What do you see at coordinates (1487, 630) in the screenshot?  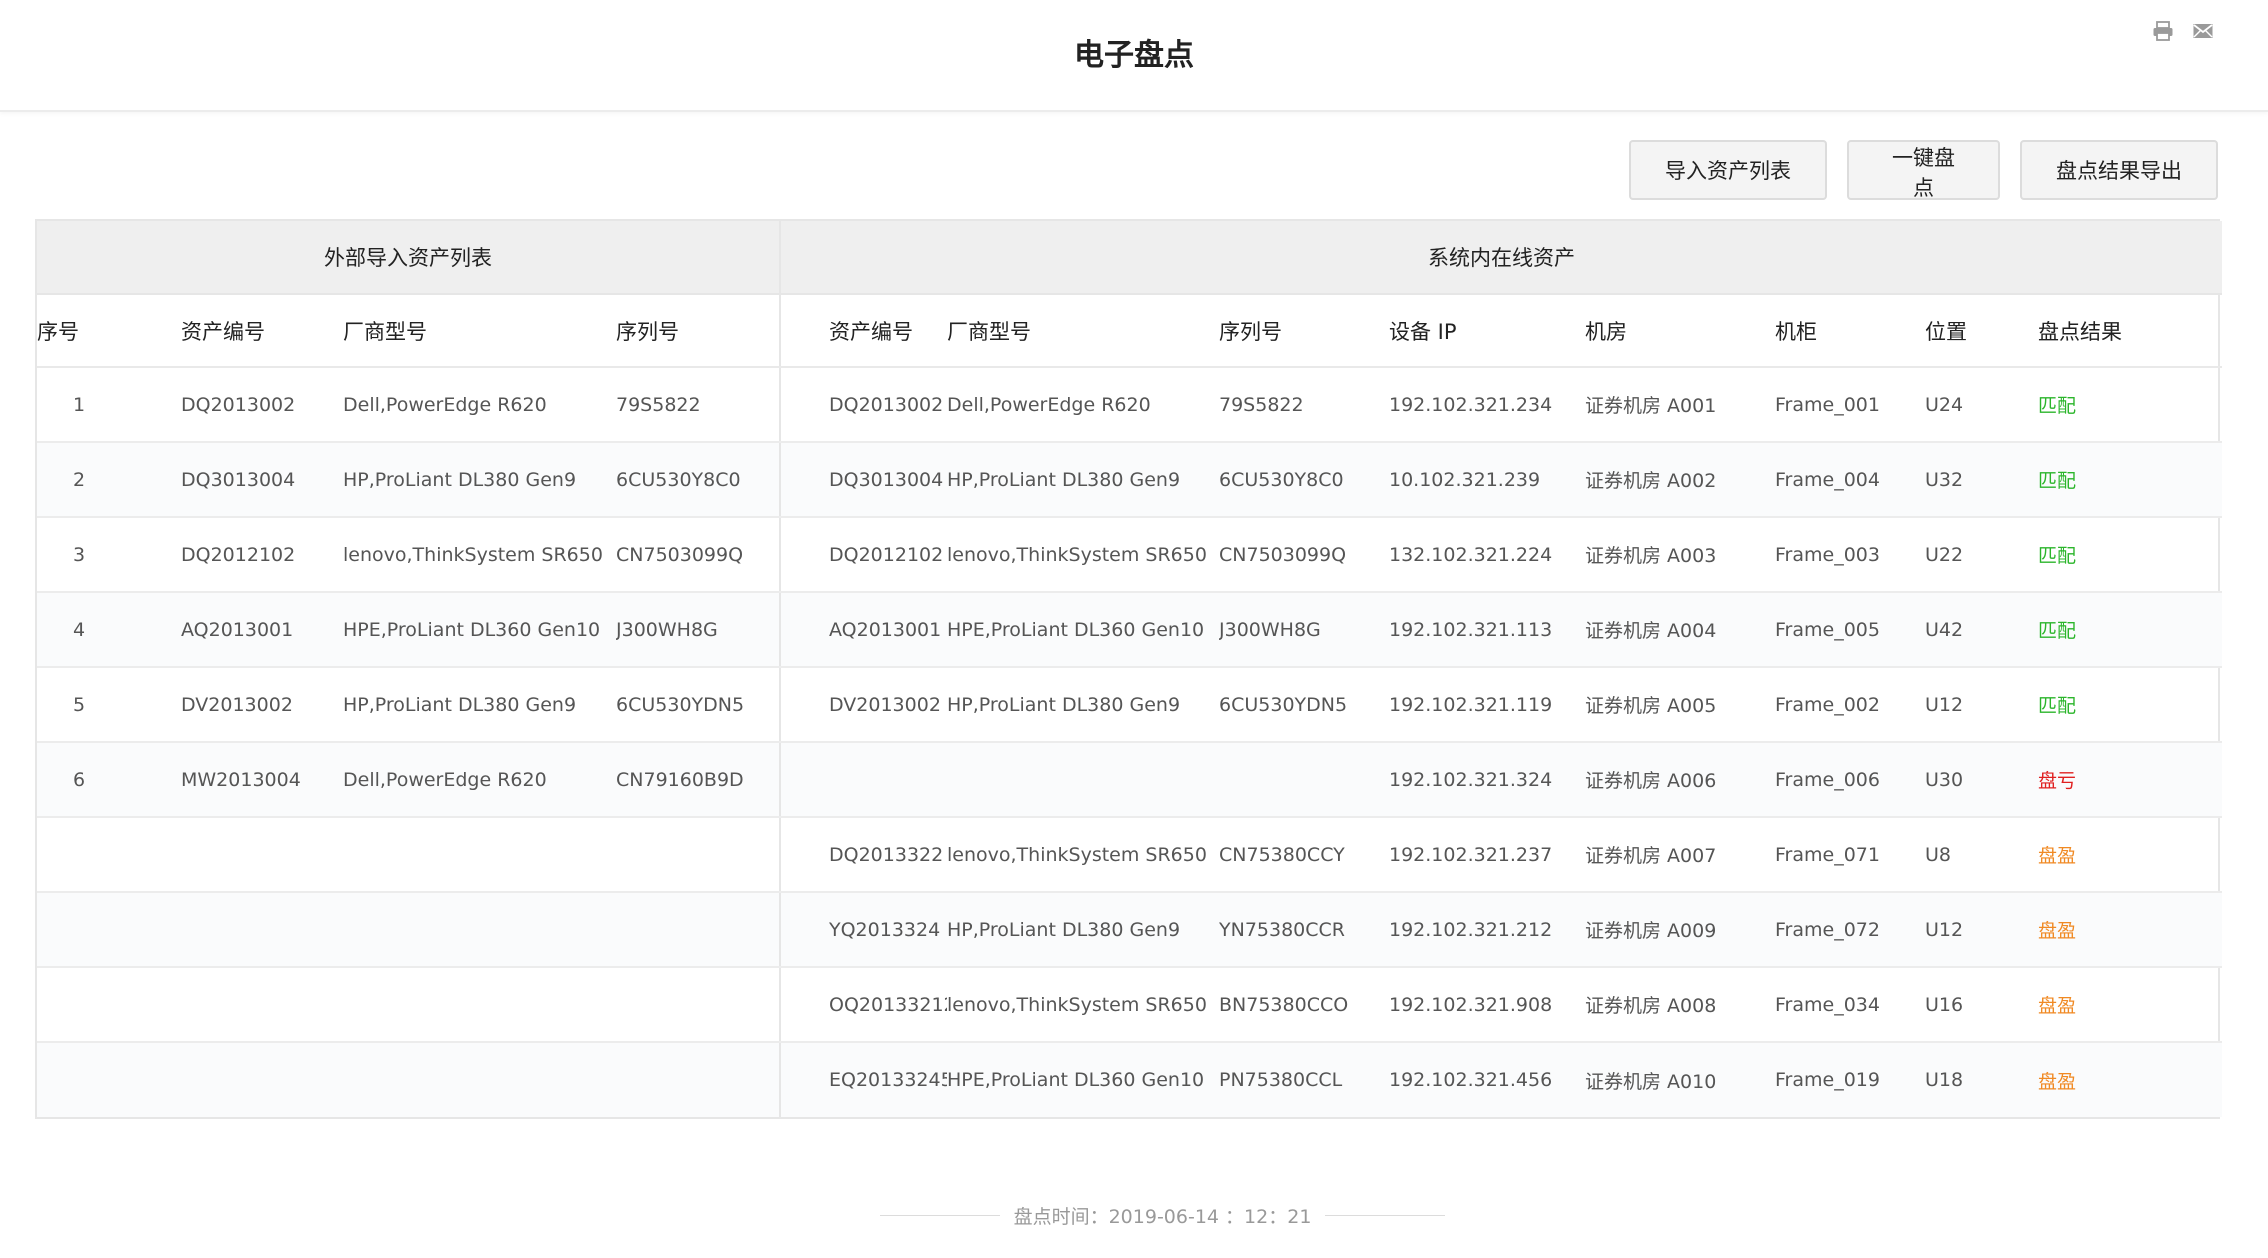 I see `table-cell: 192.102.321.113` at bounding box center [1487, 630].